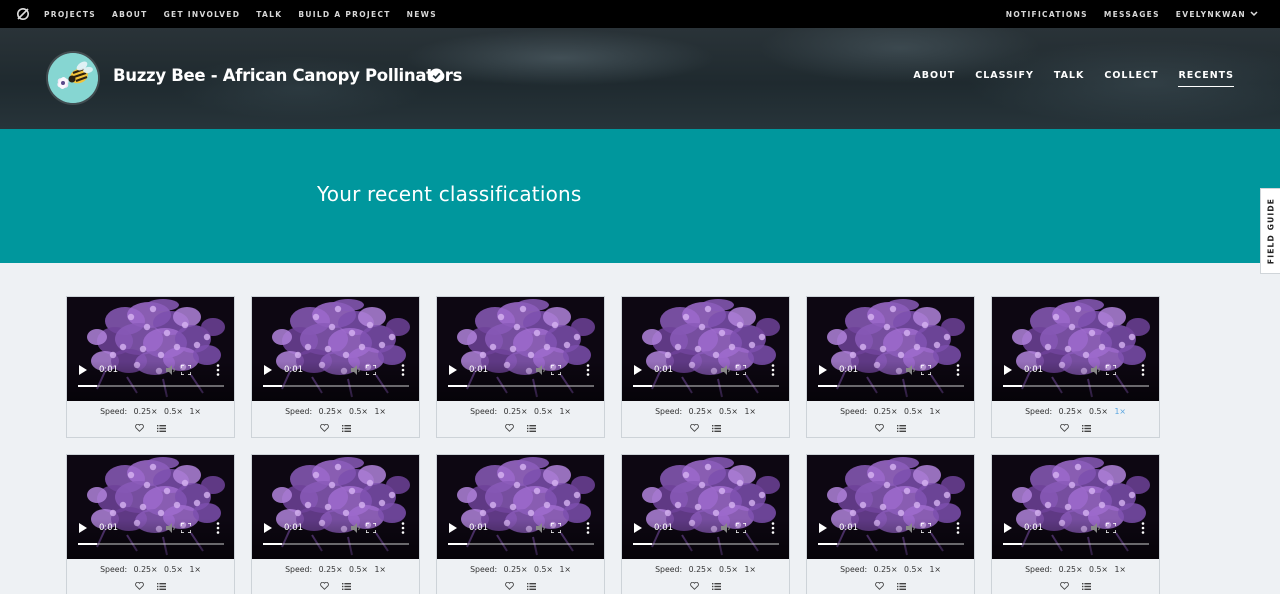 This screenshot has height=594, width=1280. What do you see at coordinates (344, 14) in the screenshot?
I see `site-nav-build-a-project: BUILD A PROJECT` at bounding box center [344, 14].